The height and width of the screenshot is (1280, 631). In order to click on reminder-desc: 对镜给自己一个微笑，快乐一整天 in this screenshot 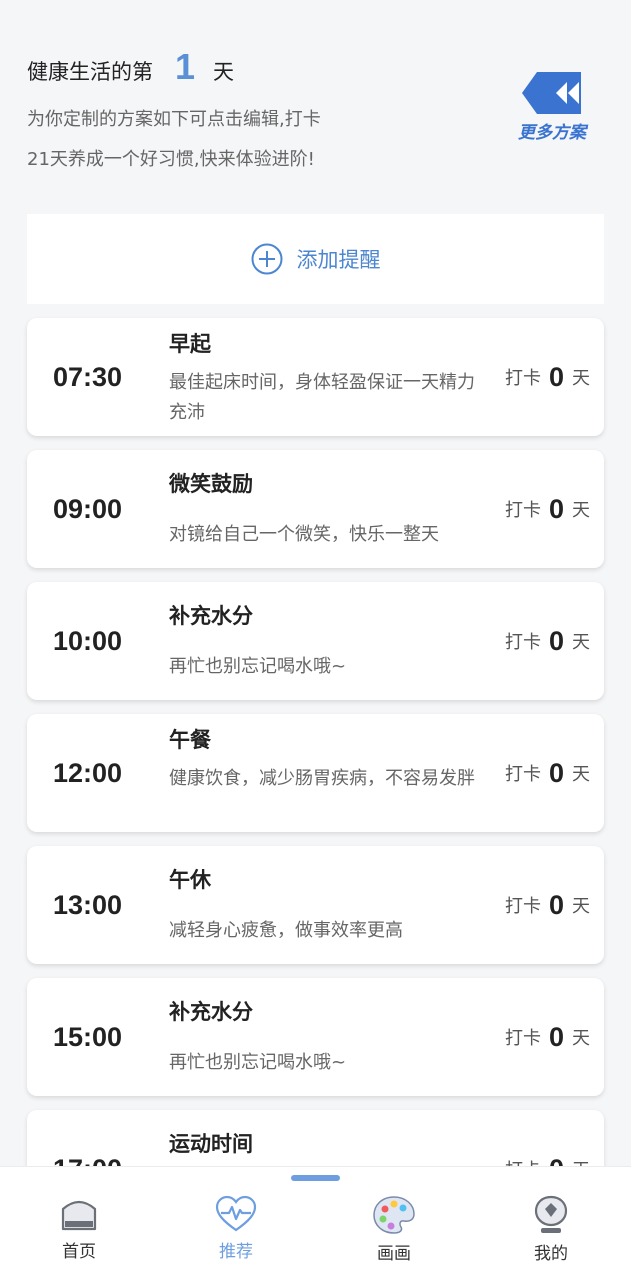, I will do `click(304, 534)`.